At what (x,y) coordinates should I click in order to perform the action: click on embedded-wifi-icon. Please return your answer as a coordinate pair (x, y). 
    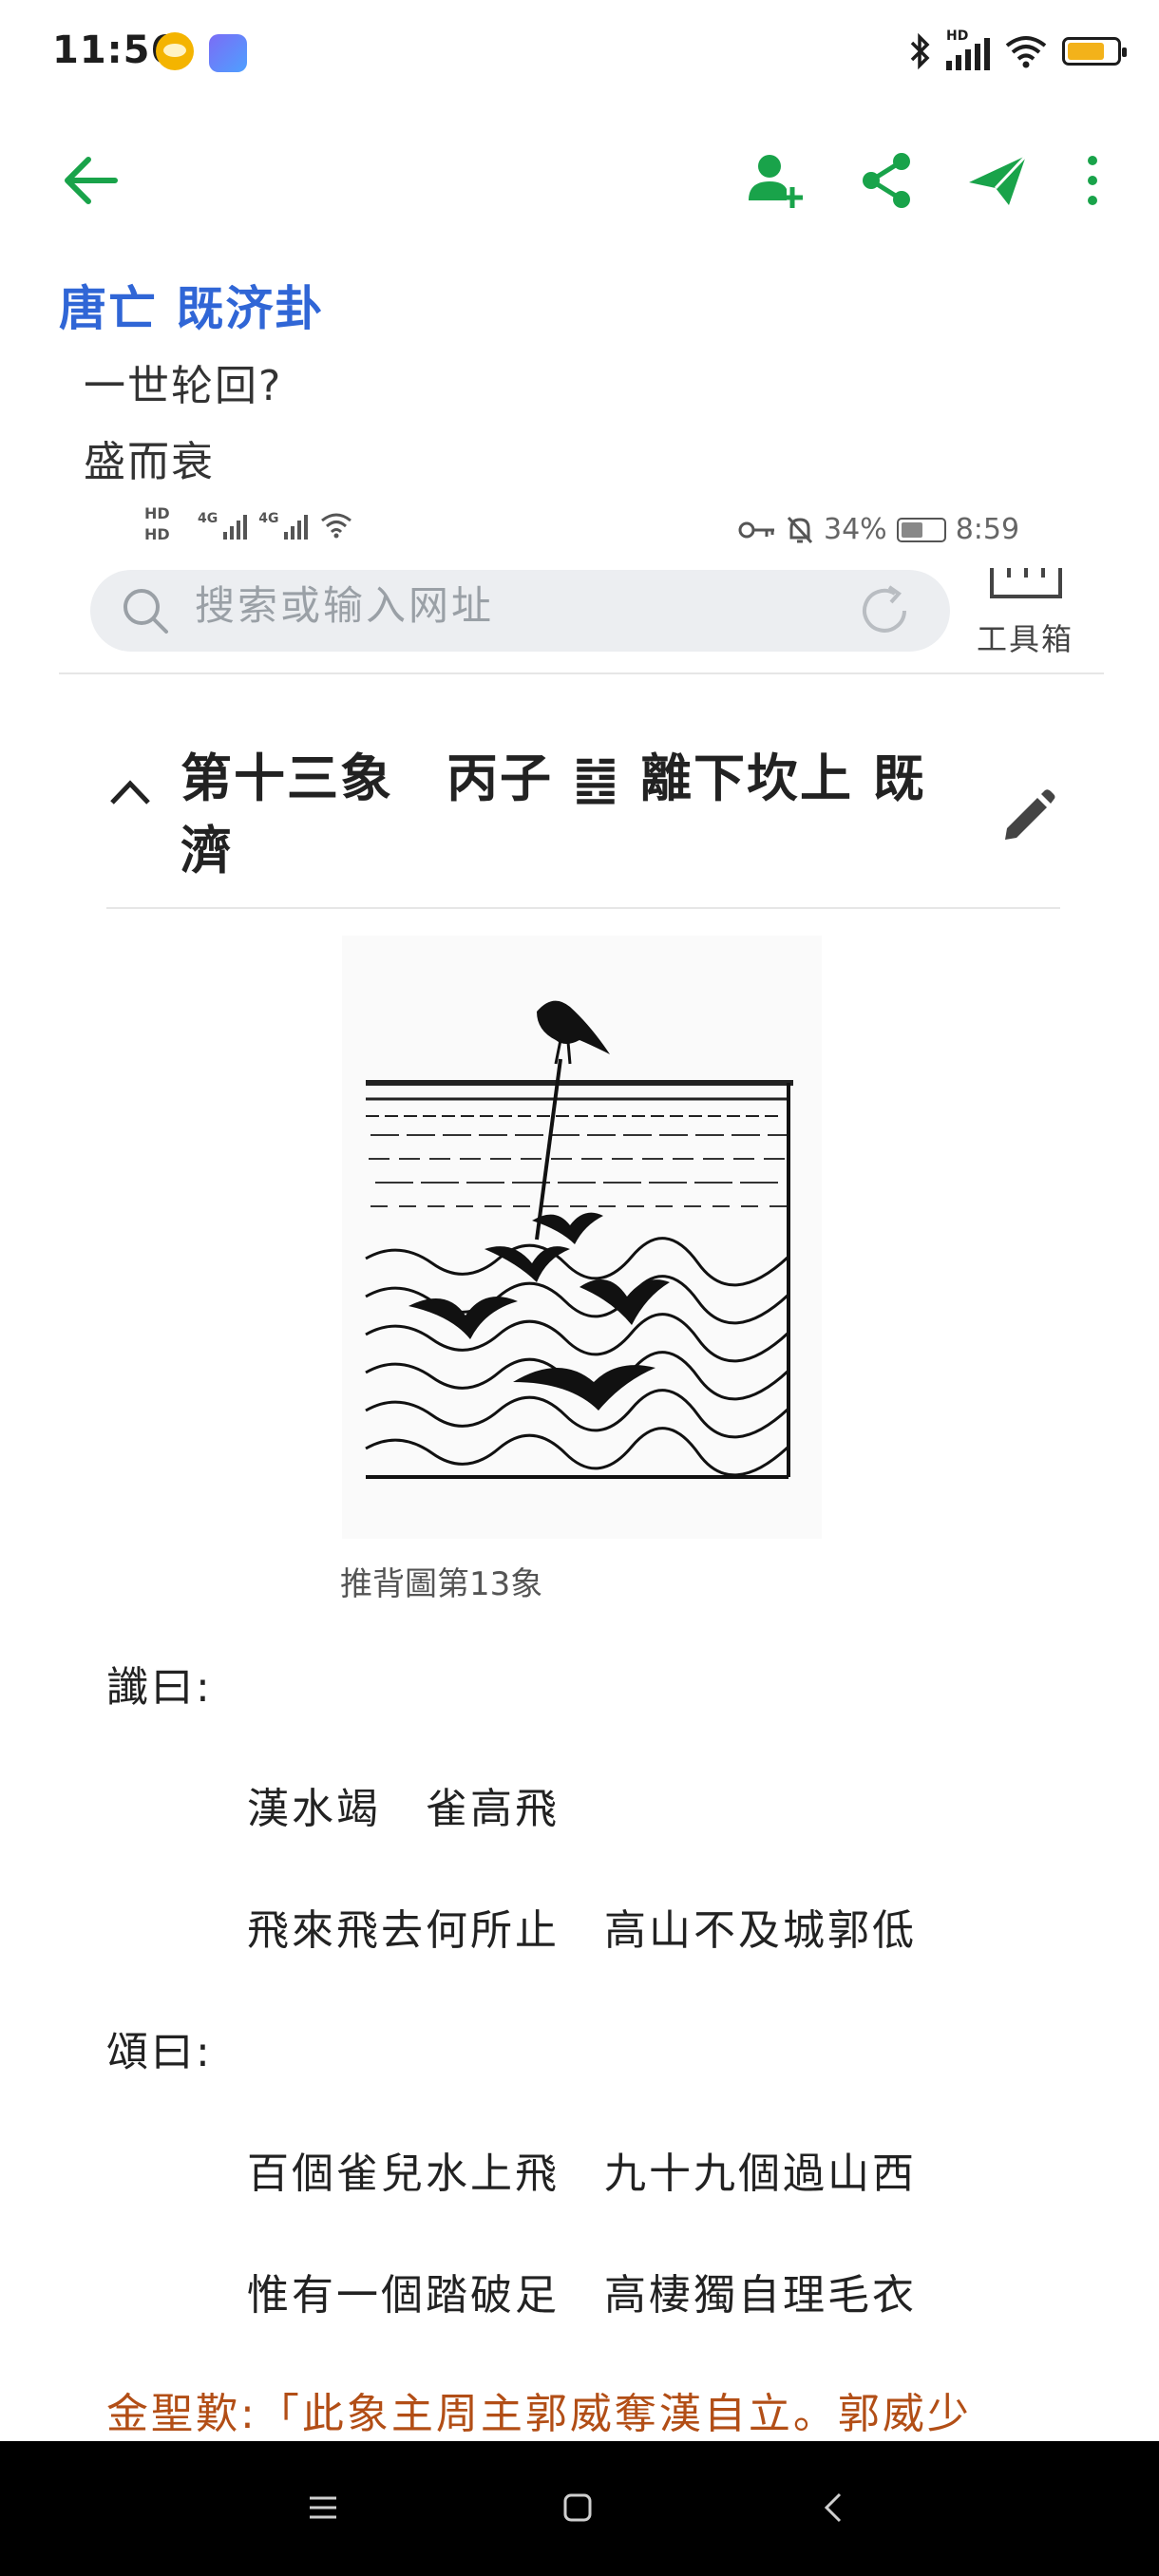
    Looking at the image, I should click on (336, 526).